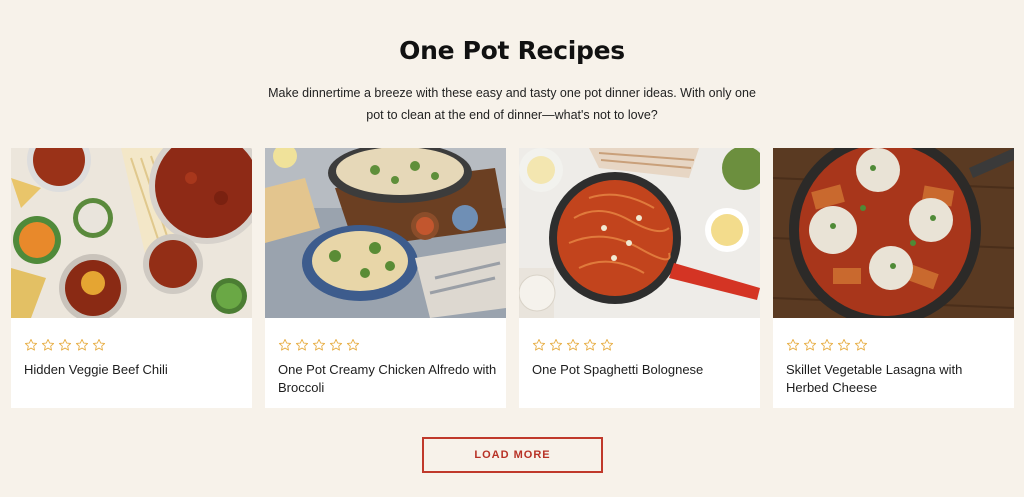 This screenshot has width=1024, height=497. I want to click on recipe-card: Hidden Veggie Beef Chili, so click(131, 278).